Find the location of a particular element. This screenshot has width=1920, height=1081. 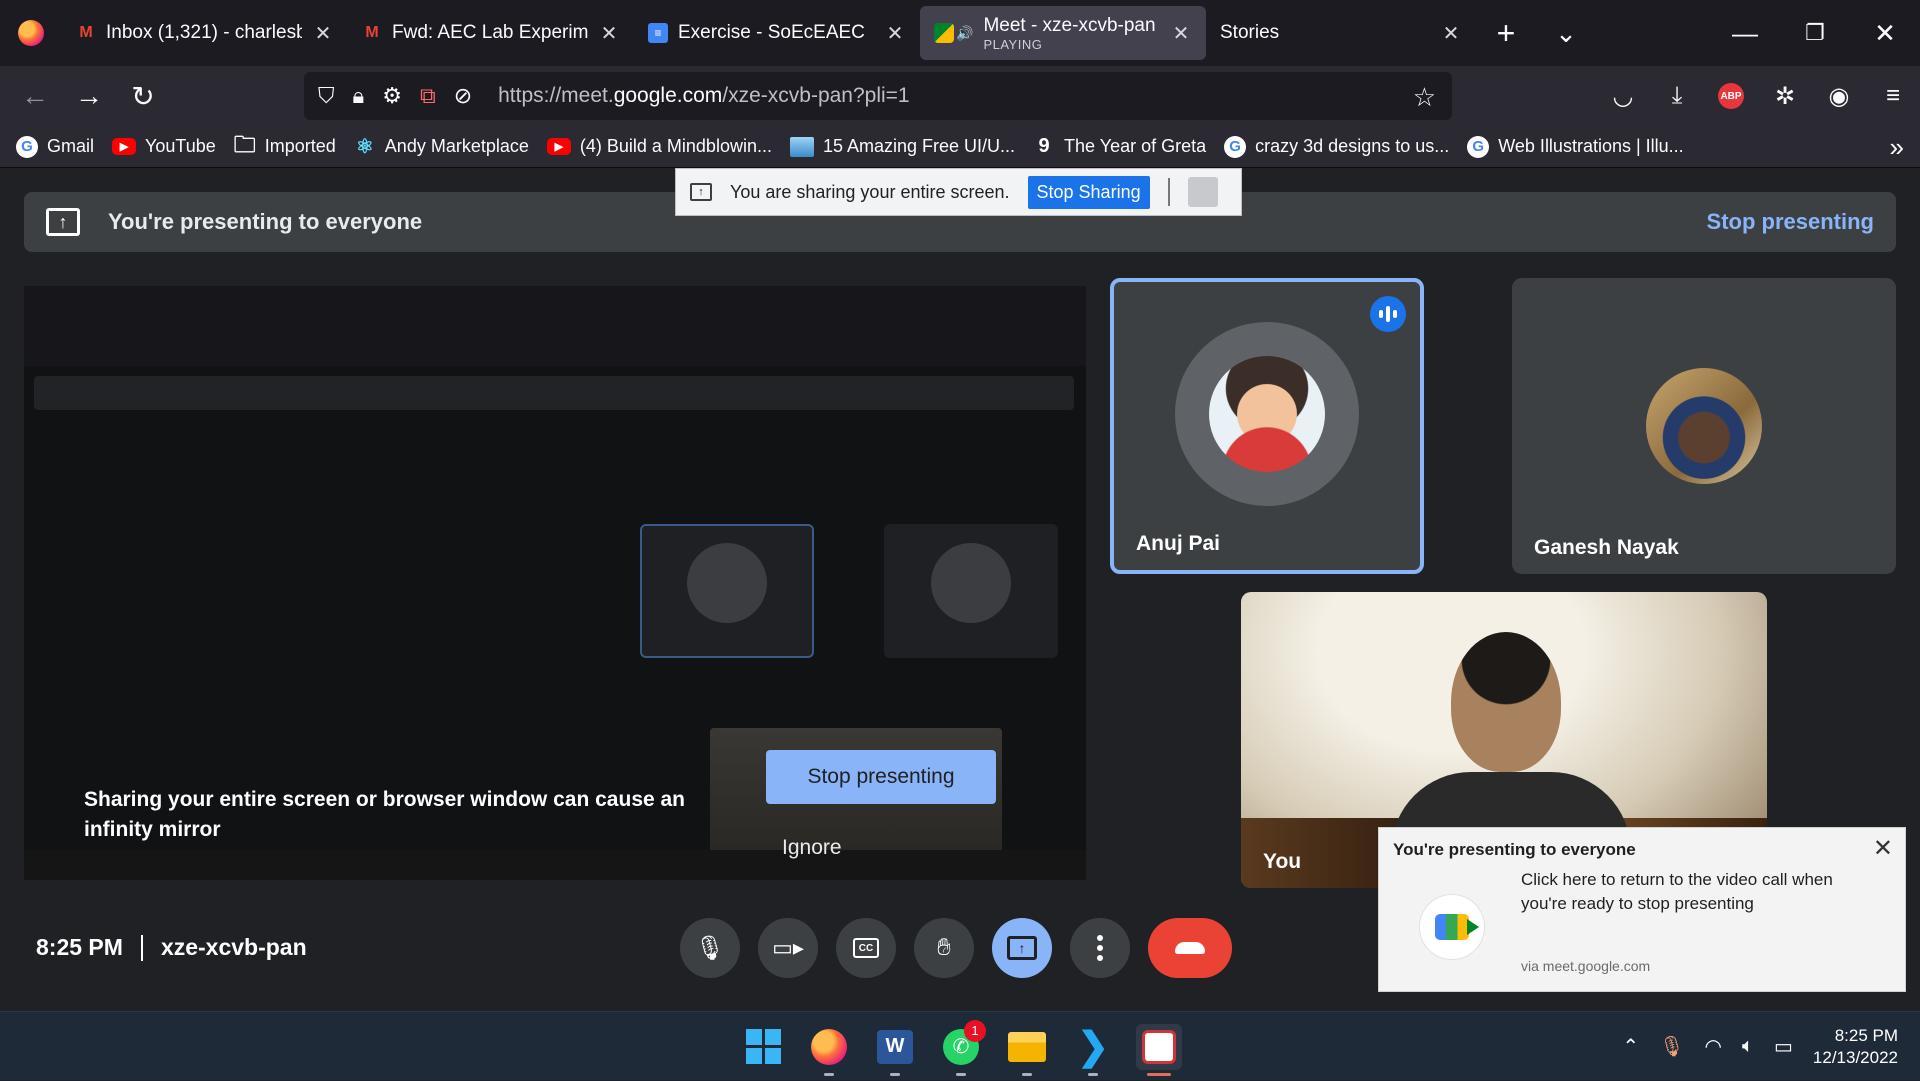

minimize-button: — is located at coordinates (1745, 33).